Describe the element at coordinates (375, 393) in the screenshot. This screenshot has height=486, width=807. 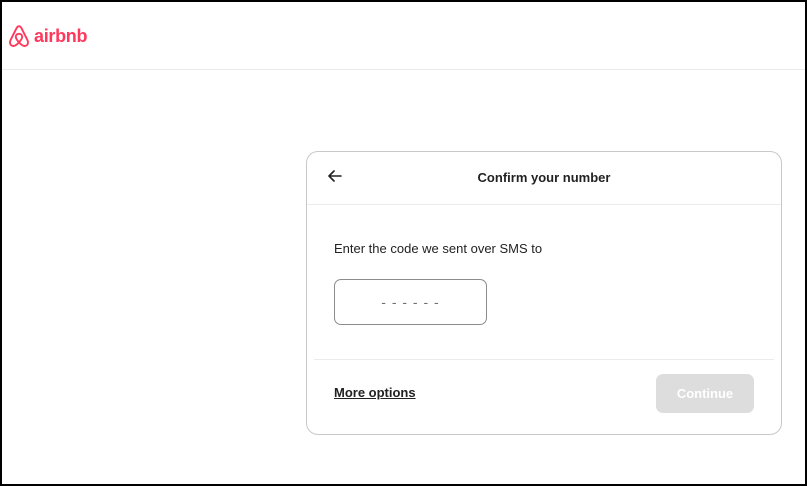
I see `more-options-link: More options` at that location.